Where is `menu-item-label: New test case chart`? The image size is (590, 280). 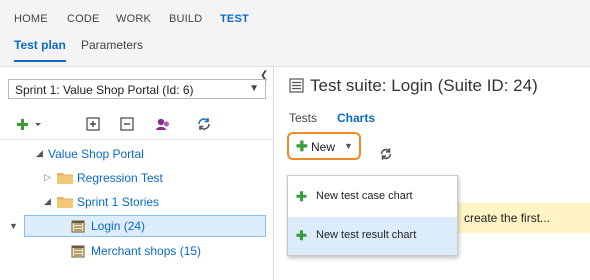 menu-item-label: New test case chart is located at coordinates (364, 196).